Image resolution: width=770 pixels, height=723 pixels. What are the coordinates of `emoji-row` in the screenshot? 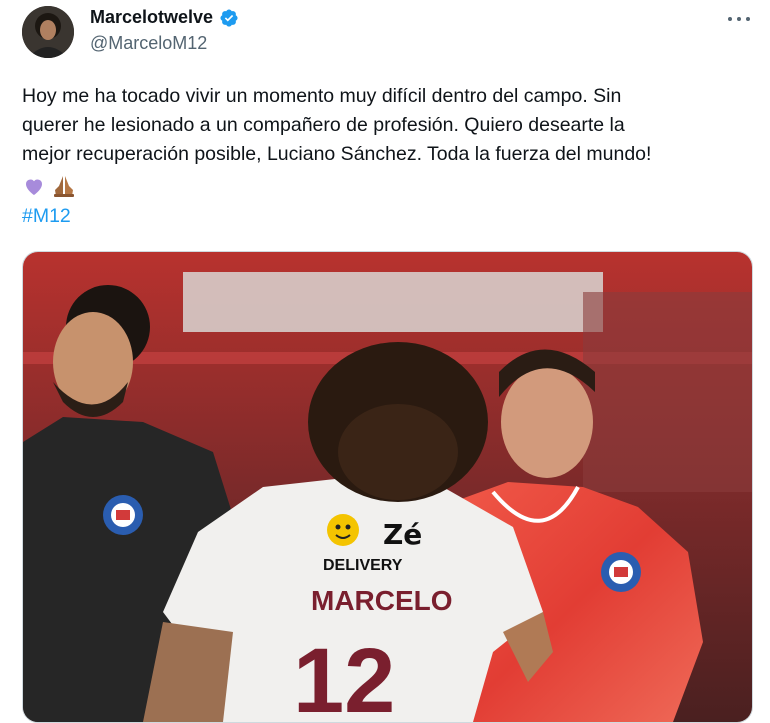 It's located at (50, 186).